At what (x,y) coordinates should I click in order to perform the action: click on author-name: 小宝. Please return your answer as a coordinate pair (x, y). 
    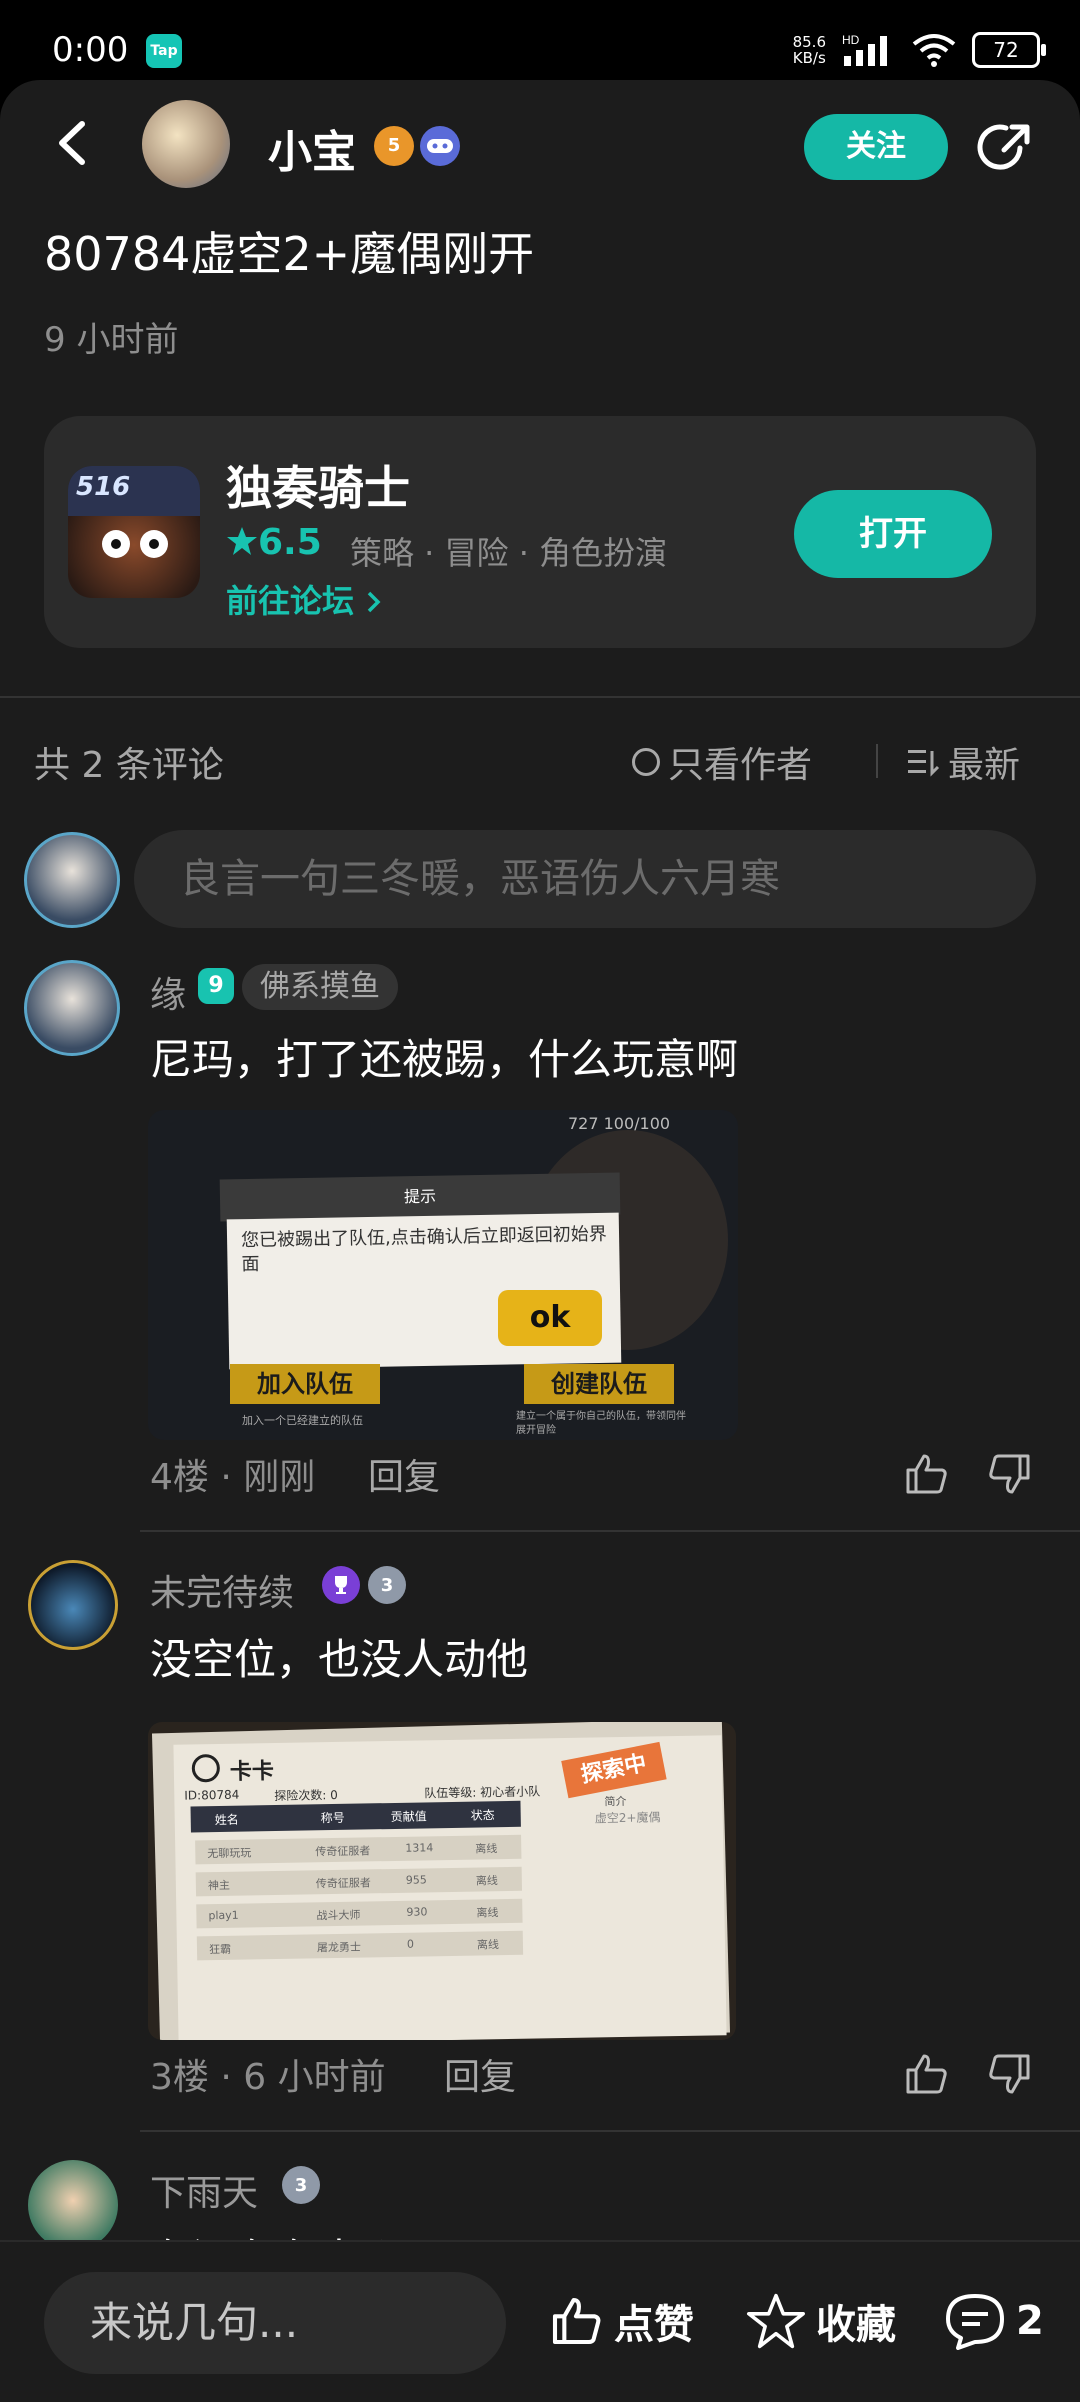
    Looking at the image, I should click on (312, 148).